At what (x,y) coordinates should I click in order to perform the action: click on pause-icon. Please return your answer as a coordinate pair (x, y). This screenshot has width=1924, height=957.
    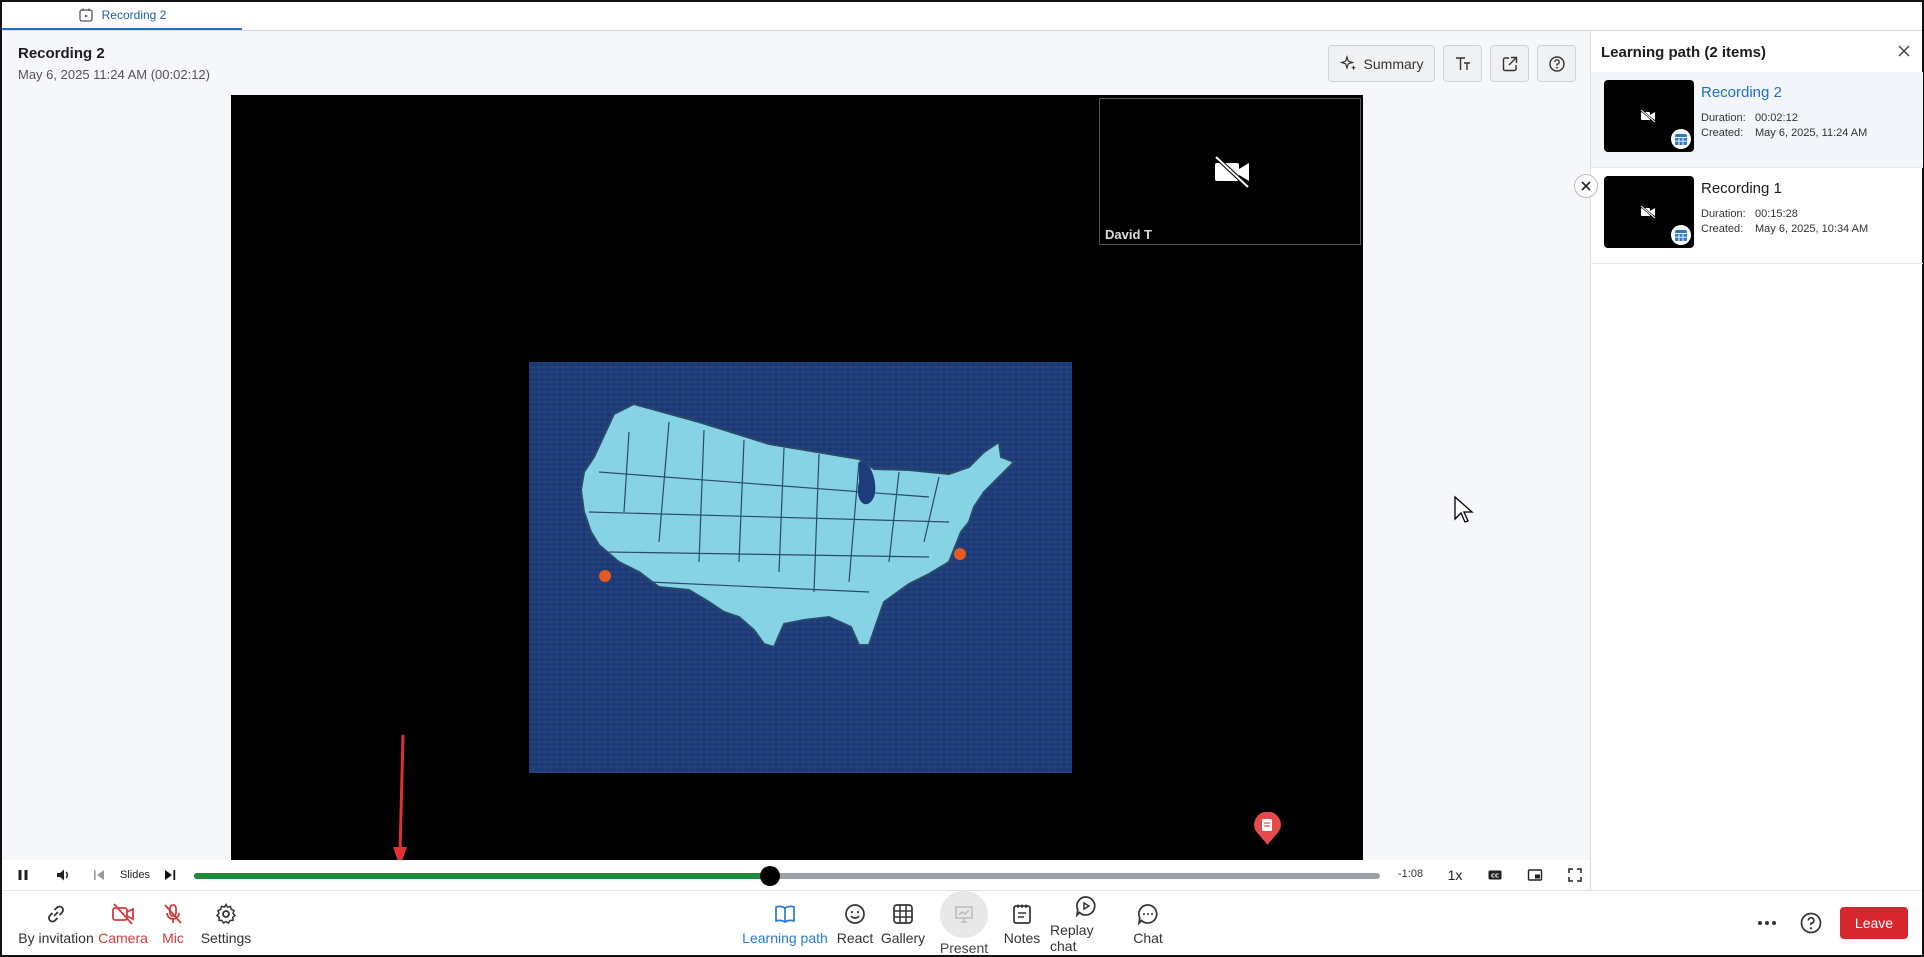
    Looking at the image, I should click on (23, 875).